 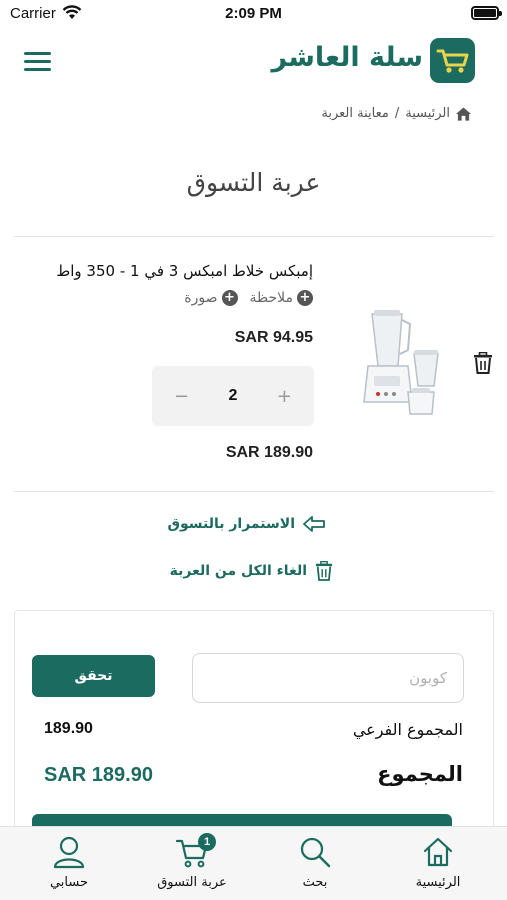 I want to click on continue-shopping-link: الاستمرار بالتسوق, so click(x=246, y=524).